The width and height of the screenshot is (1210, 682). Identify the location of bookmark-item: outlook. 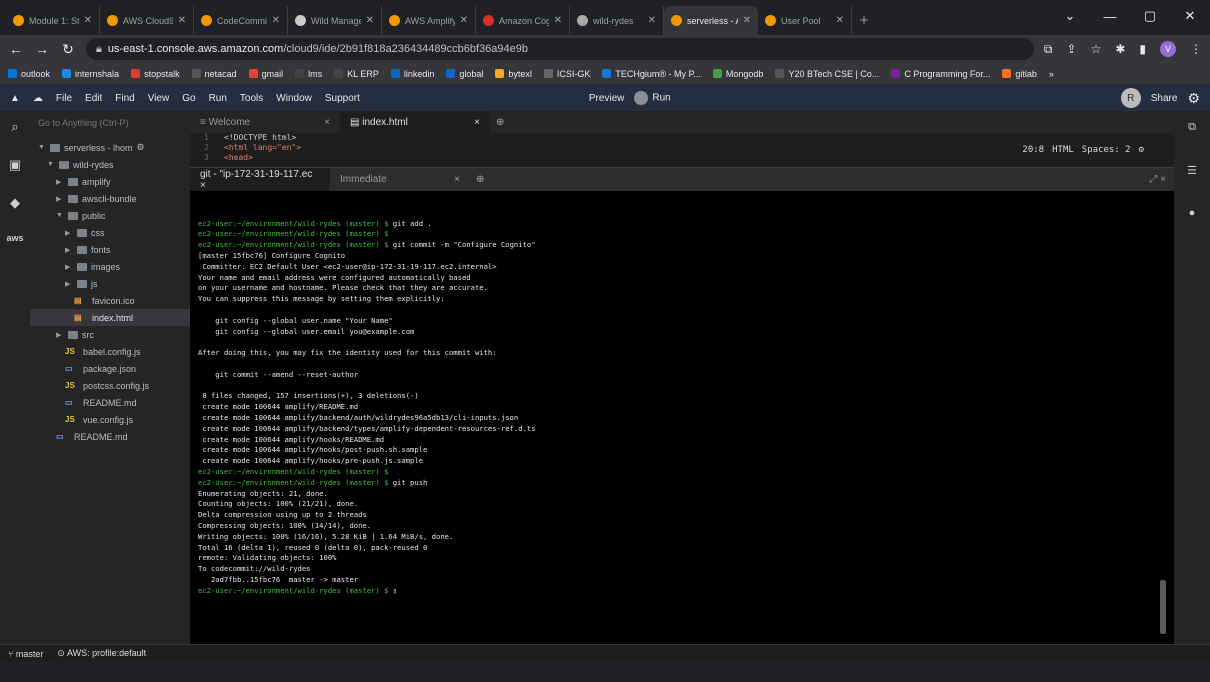
(29, 74).